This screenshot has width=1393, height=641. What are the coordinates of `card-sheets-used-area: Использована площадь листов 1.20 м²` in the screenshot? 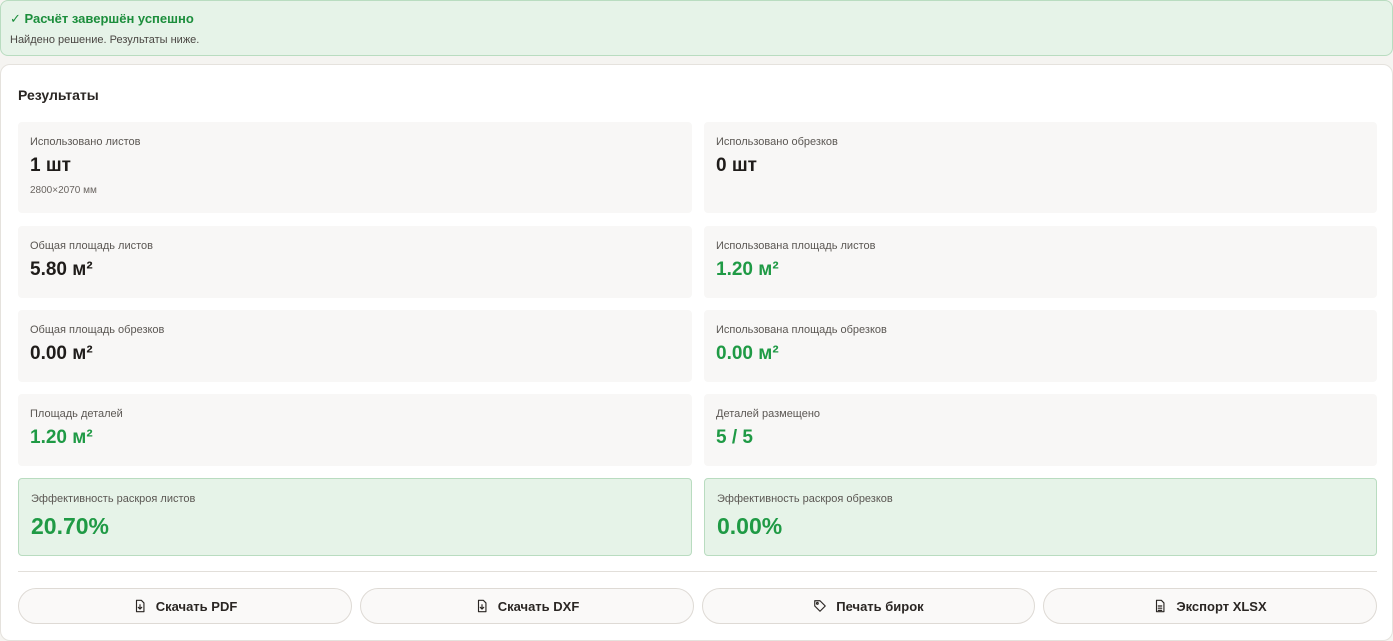 It's located at (1040, 262).